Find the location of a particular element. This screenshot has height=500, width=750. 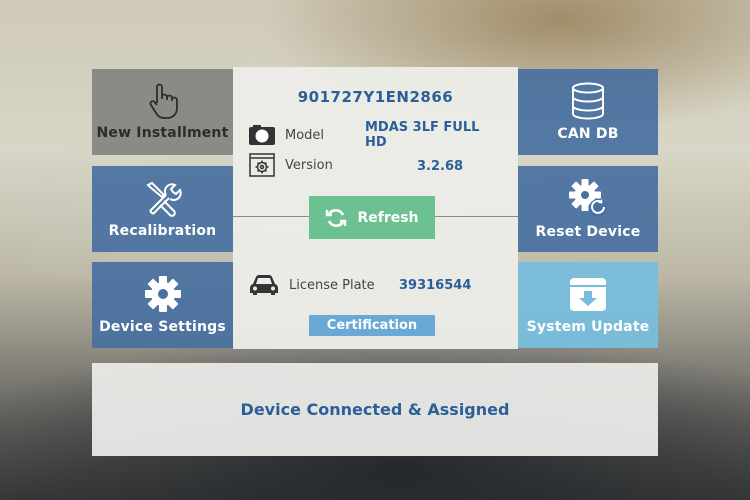

version-row: Version 3.2.68 is located at coordinates (376, 165).